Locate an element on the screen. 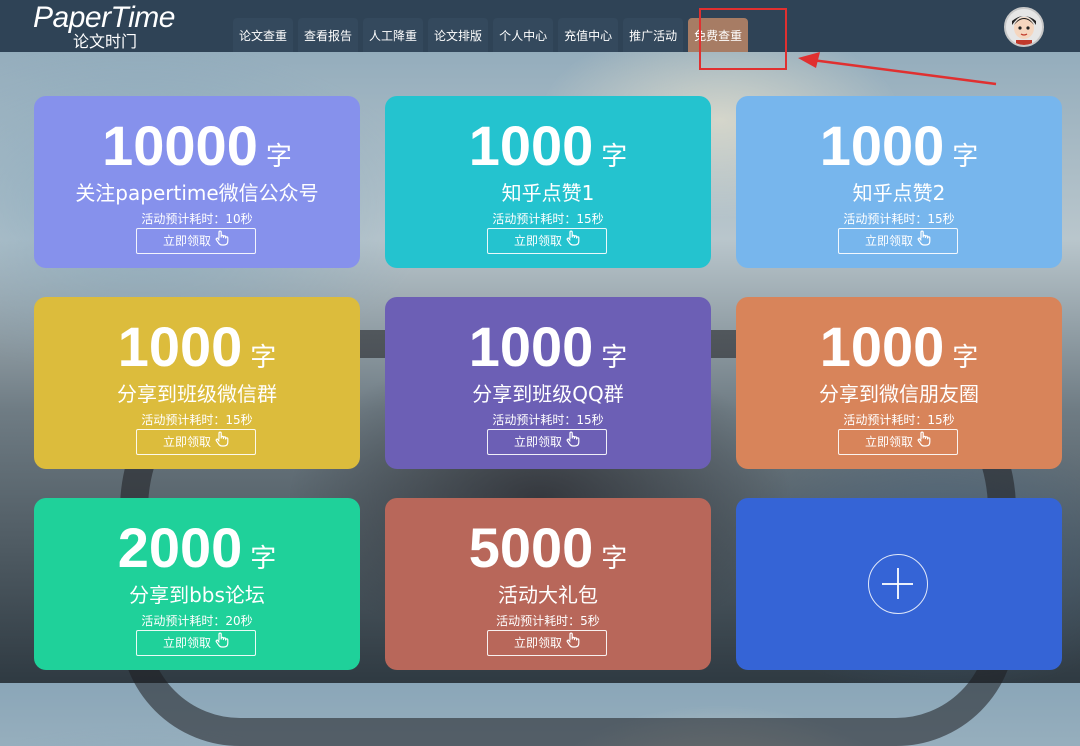  nav-view-report: 查看报告 is located at coordinates (328, 35).